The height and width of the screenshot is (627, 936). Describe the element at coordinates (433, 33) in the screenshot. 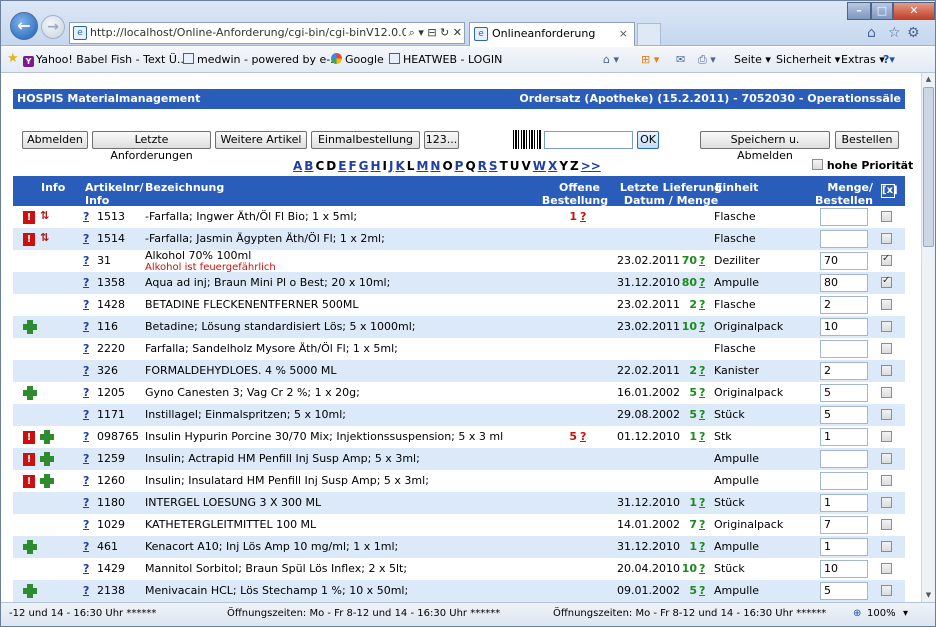

I see `address-controls: ⌕ ▾ ⊟ ↻ ✕` at that location.